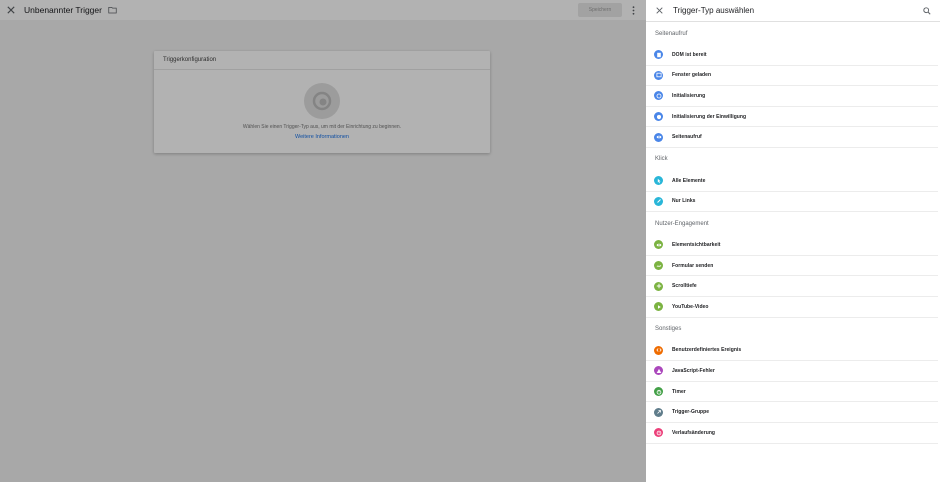 The width and height of the screenshot is (940, 482). Describe the element at coordinates (658, 201) in the screenshot. I see `link-icon` at that location.